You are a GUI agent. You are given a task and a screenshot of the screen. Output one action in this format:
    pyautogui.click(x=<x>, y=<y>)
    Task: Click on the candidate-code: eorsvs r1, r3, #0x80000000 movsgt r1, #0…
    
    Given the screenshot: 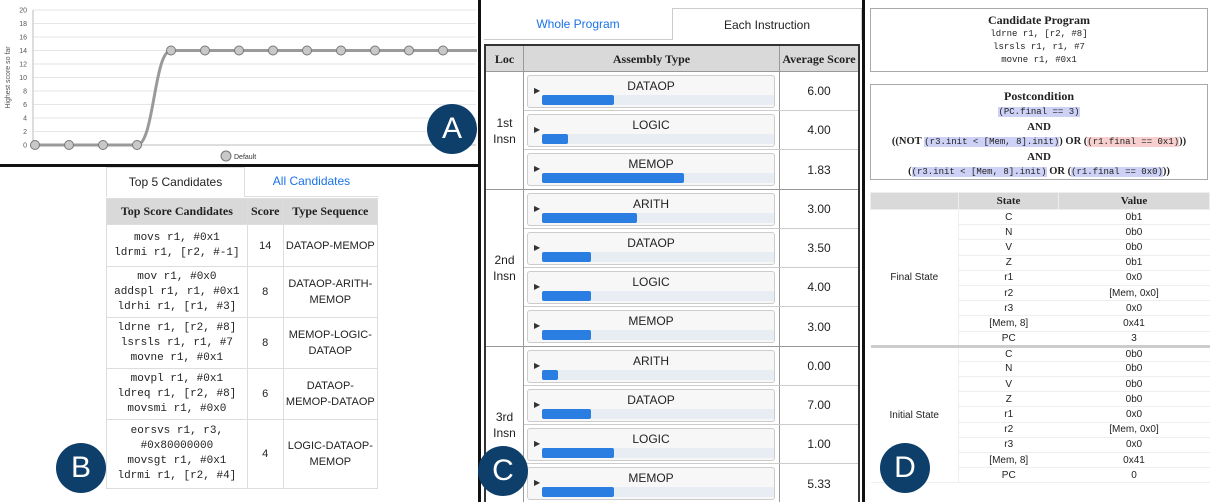 What is the action you would take?
    pyautogui.click(x=177, y=454)
    